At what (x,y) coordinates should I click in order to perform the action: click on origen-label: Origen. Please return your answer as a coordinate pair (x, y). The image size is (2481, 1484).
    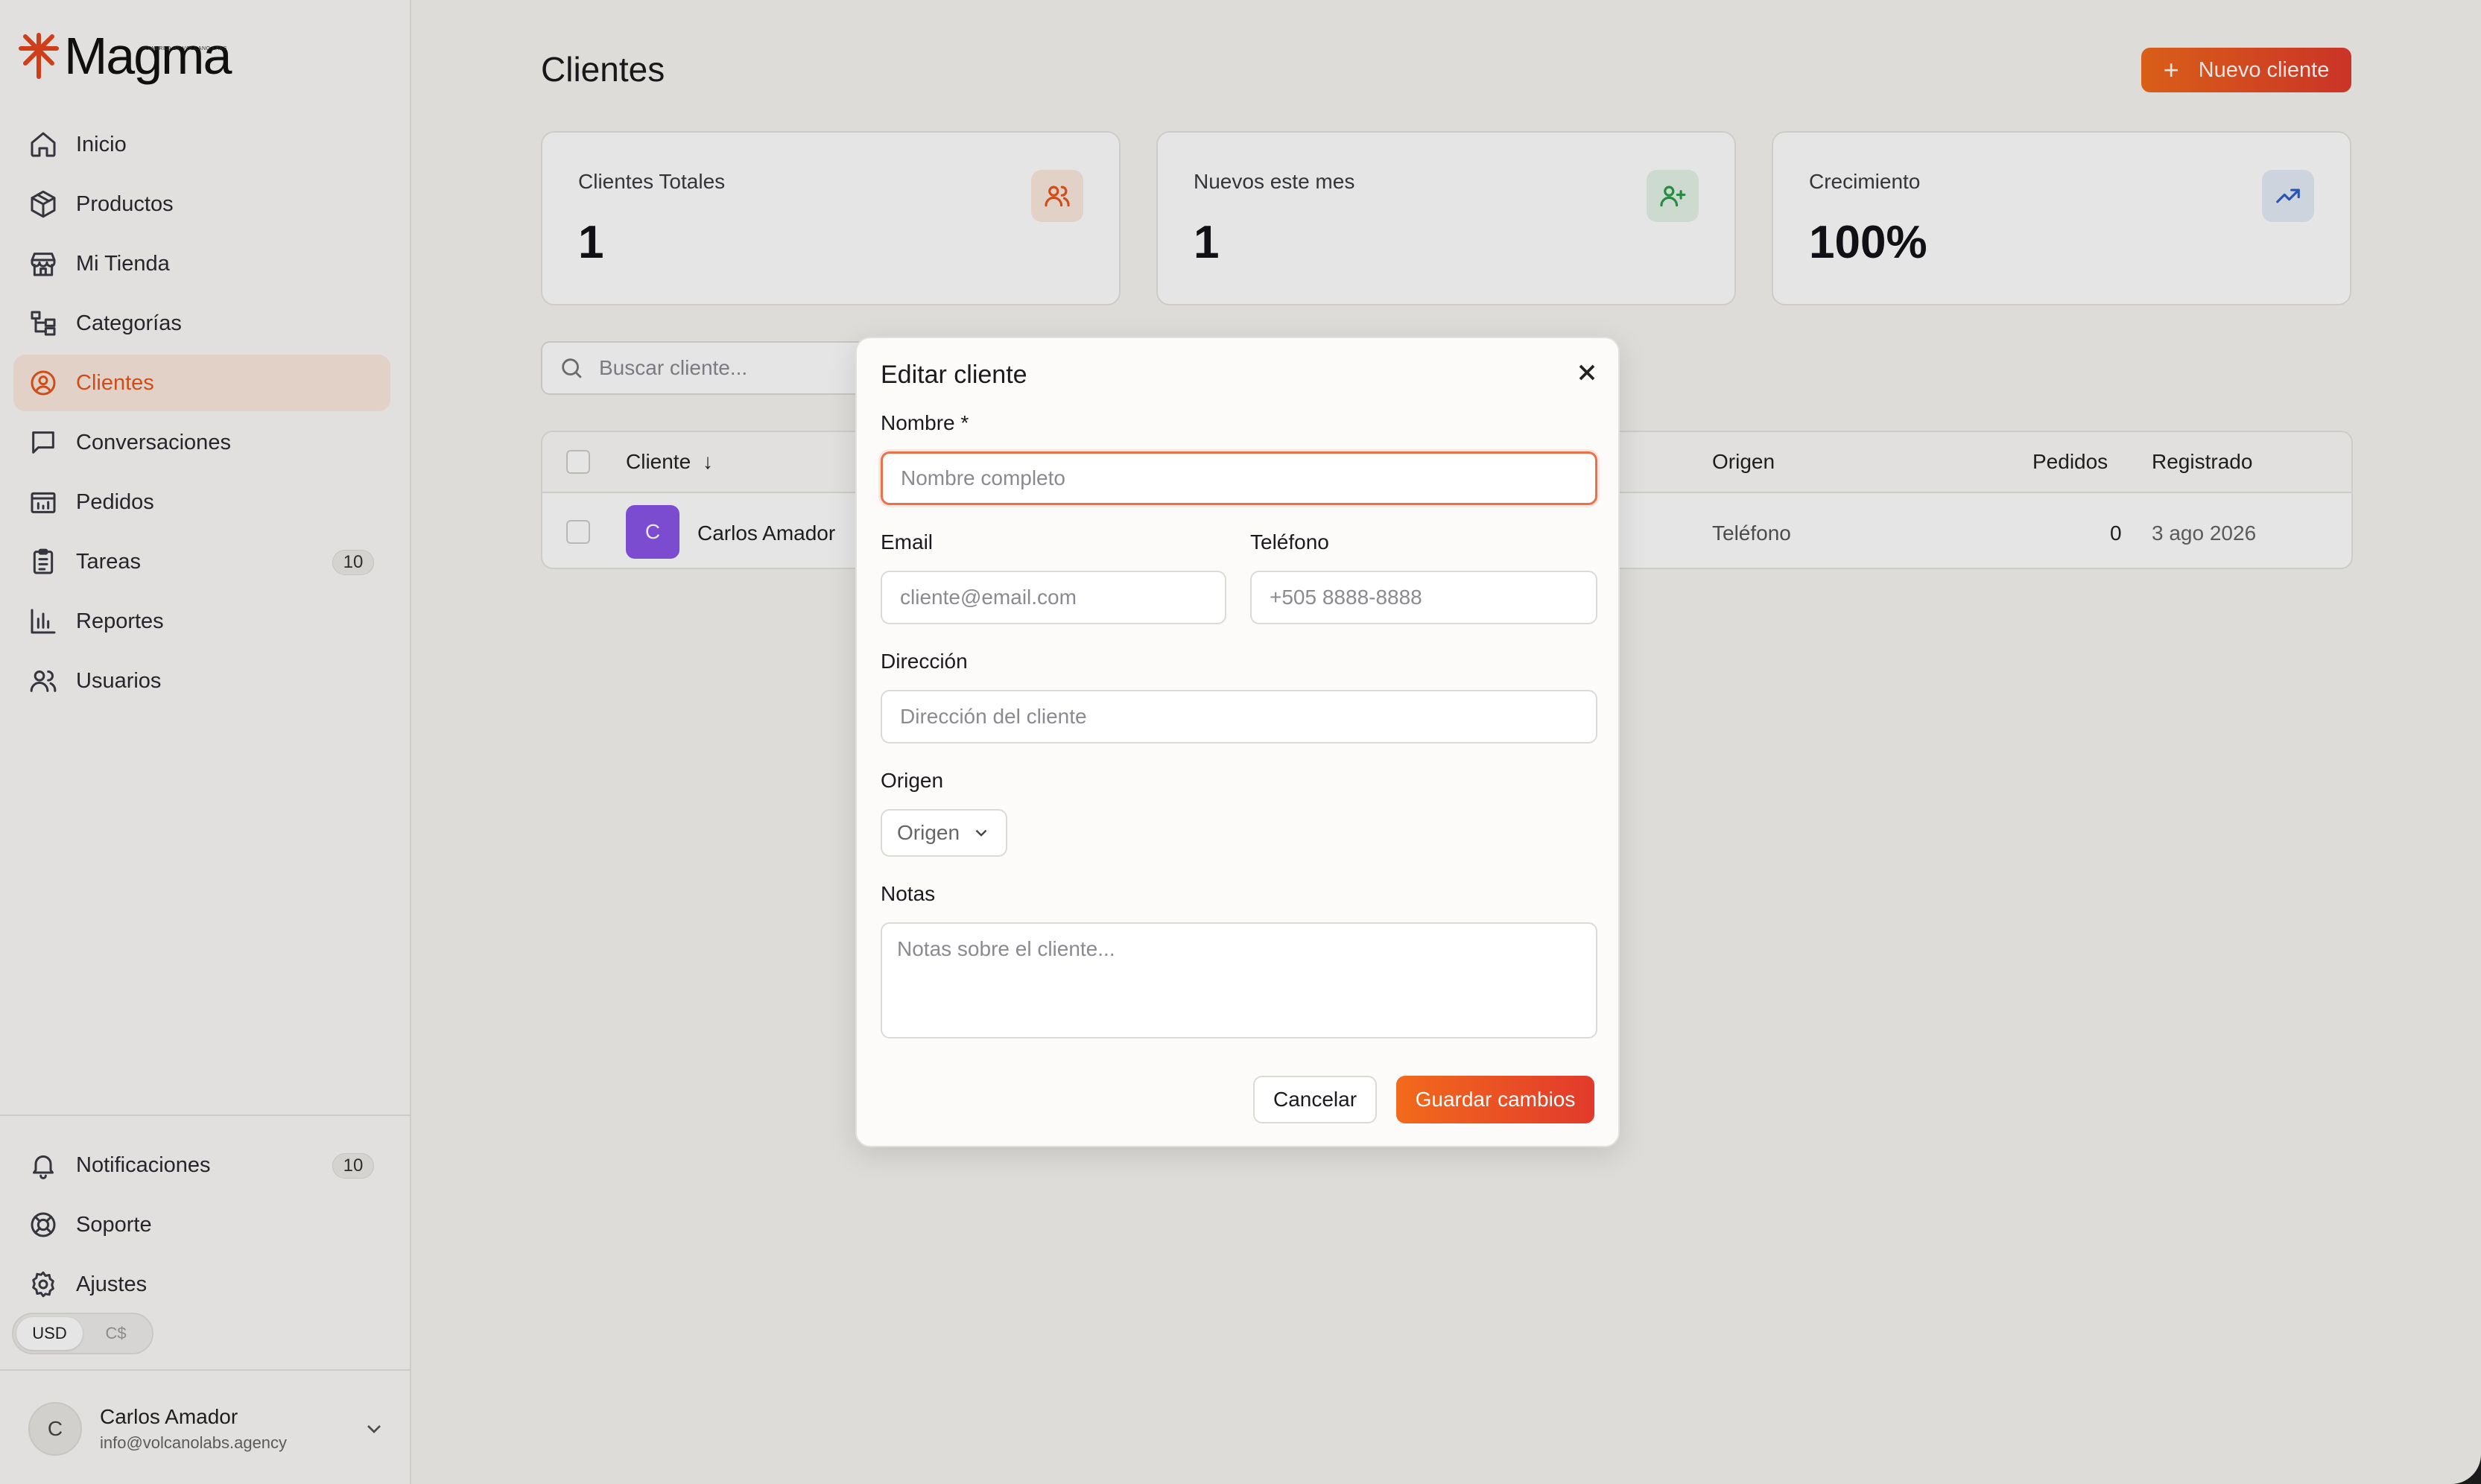
    Looking at the image, I should click on (913, 780).